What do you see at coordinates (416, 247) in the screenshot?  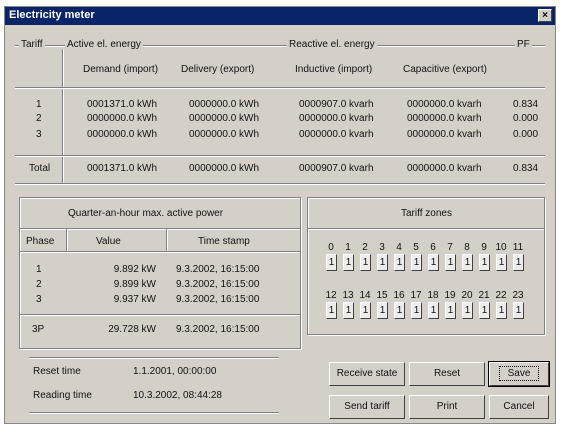 I see `tariff-hour-label: 5` at bounding box center [416, 247].